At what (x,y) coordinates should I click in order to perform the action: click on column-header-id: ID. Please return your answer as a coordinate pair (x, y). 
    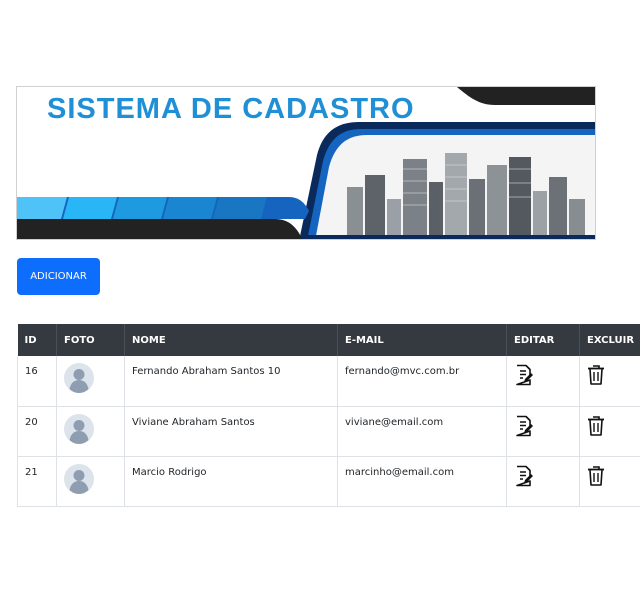
    Looking at the image, I should click on (37, 340).